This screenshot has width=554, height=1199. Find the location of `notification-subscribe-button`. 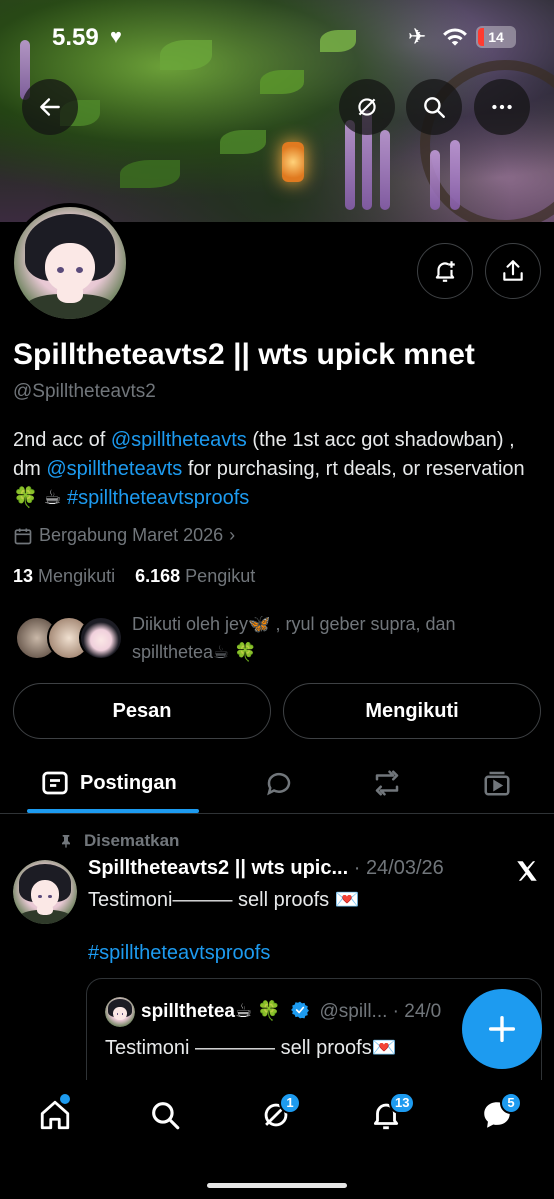

notification-subscribe-button is located at coordinates (445, 271).